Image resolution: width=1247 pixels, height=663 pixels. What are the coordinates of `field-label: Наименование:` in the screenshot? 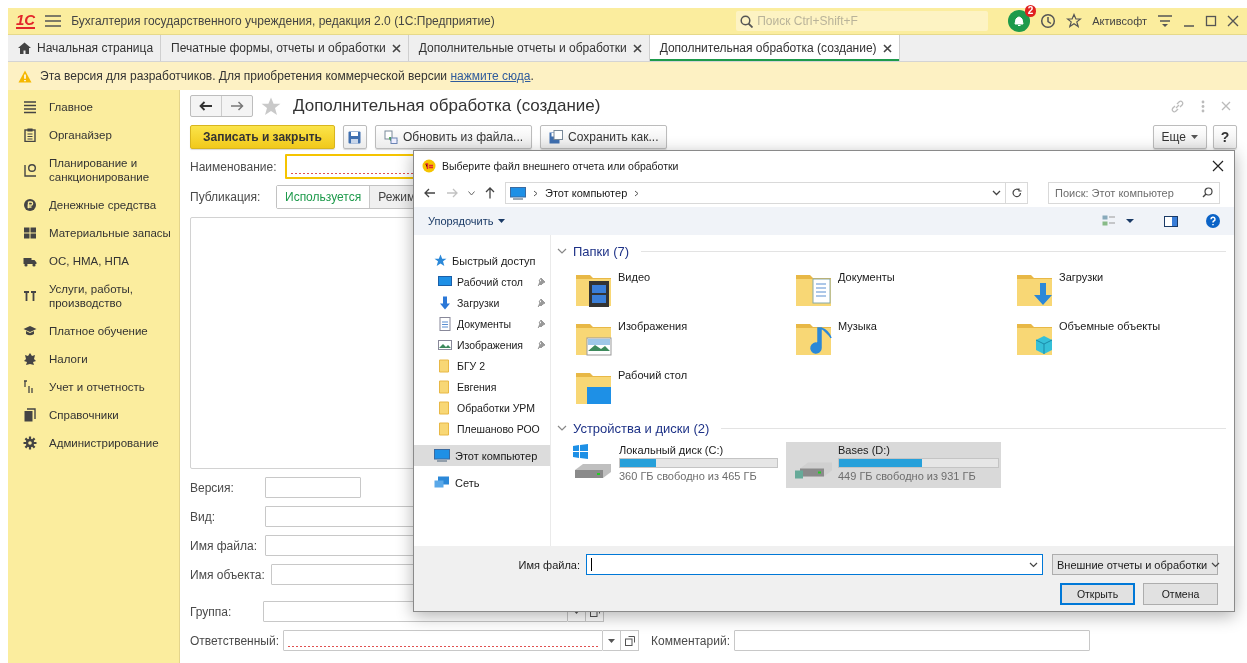 It's located at (233, 166).